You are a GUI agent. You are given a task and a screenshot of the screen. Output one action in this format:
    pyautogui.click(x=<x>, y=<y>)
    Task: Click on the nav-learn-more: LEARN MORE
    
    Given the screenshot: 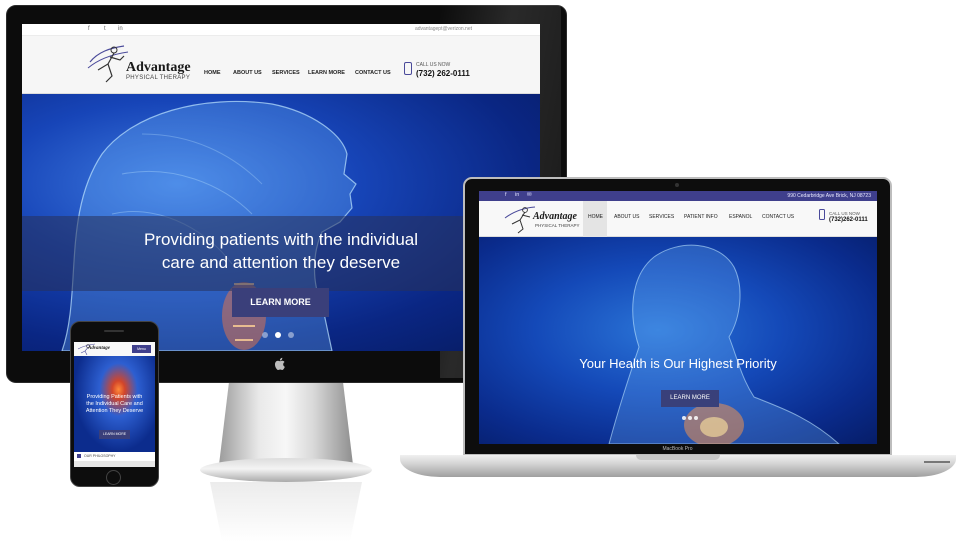 What is the action you would take?
    pyautogui.click(x=326, y=73)
    